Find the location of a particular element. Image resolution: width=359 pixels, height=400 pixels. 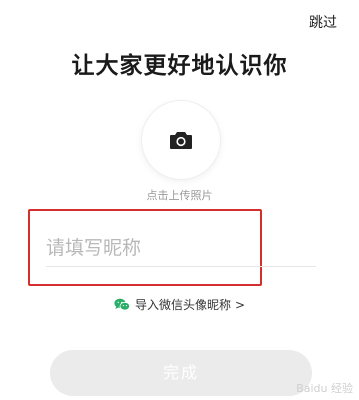

avatar-upload-button is located at coordinates (181, 140).